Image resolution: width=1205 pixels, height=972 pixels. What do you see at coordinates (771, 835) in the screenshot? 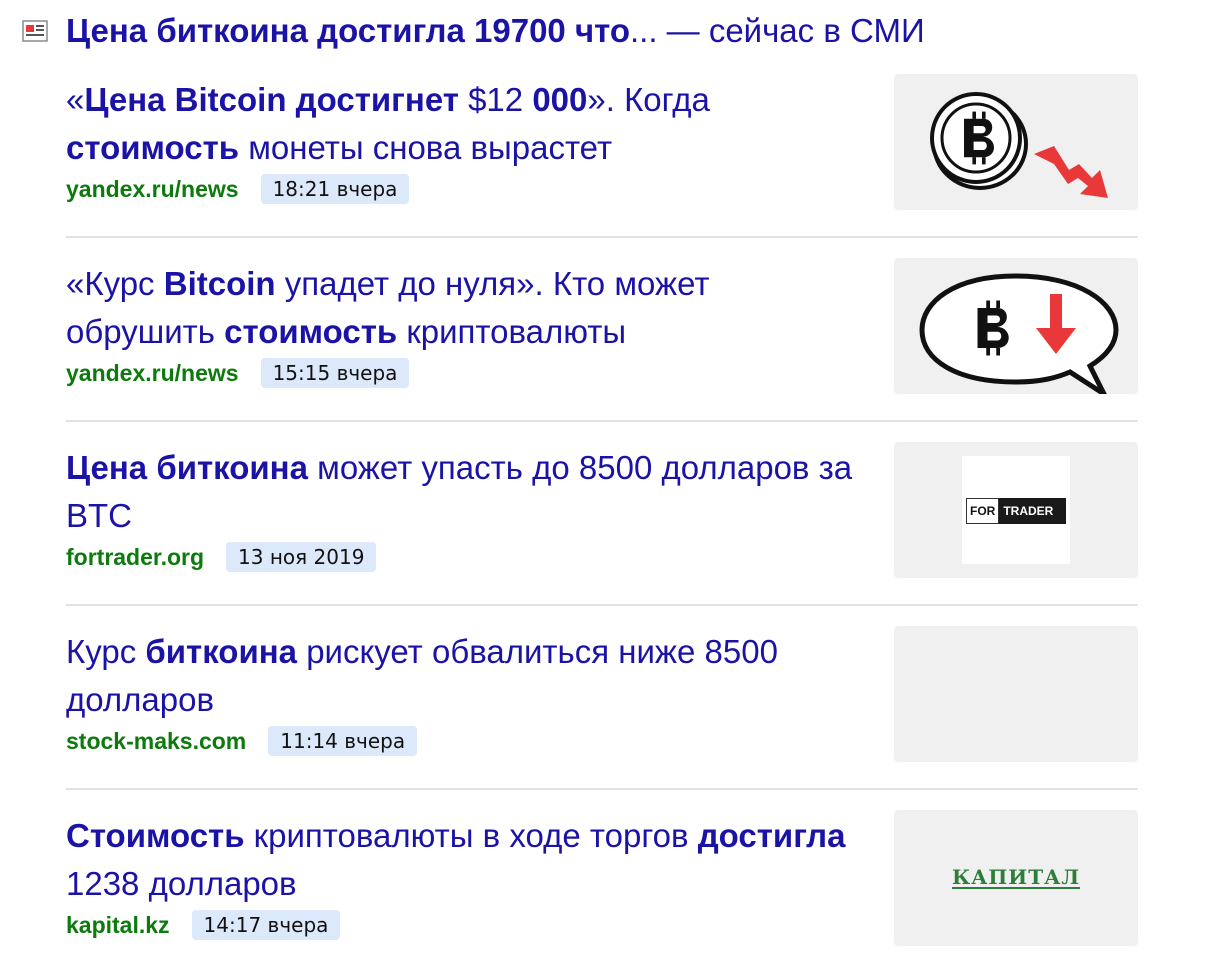
I see `title-highlight: достигла` at bounding box center [771, 835].